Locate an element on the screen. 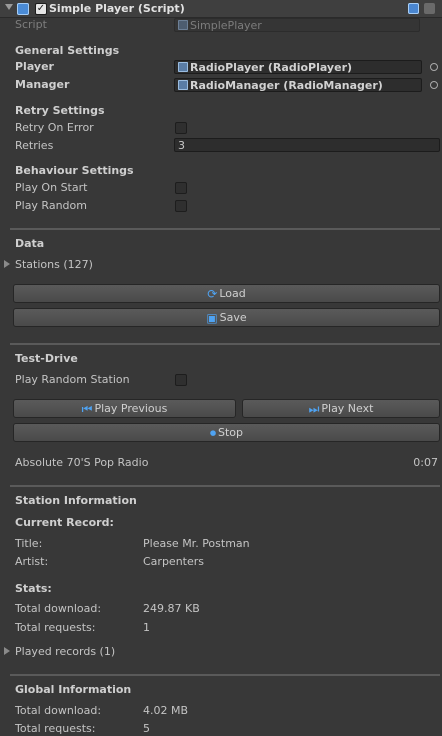 The image size is (442, 736). data-heading: Data is located at coordinates (30, 243).